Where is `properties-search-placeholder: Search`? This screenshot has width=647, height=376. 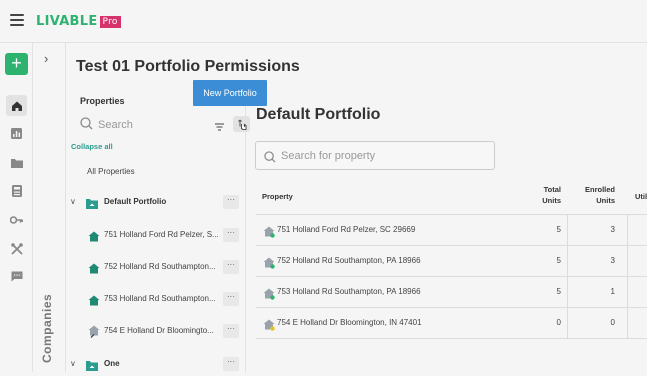
properties-search-placeholder: Search is located at coordinates (115, 125).